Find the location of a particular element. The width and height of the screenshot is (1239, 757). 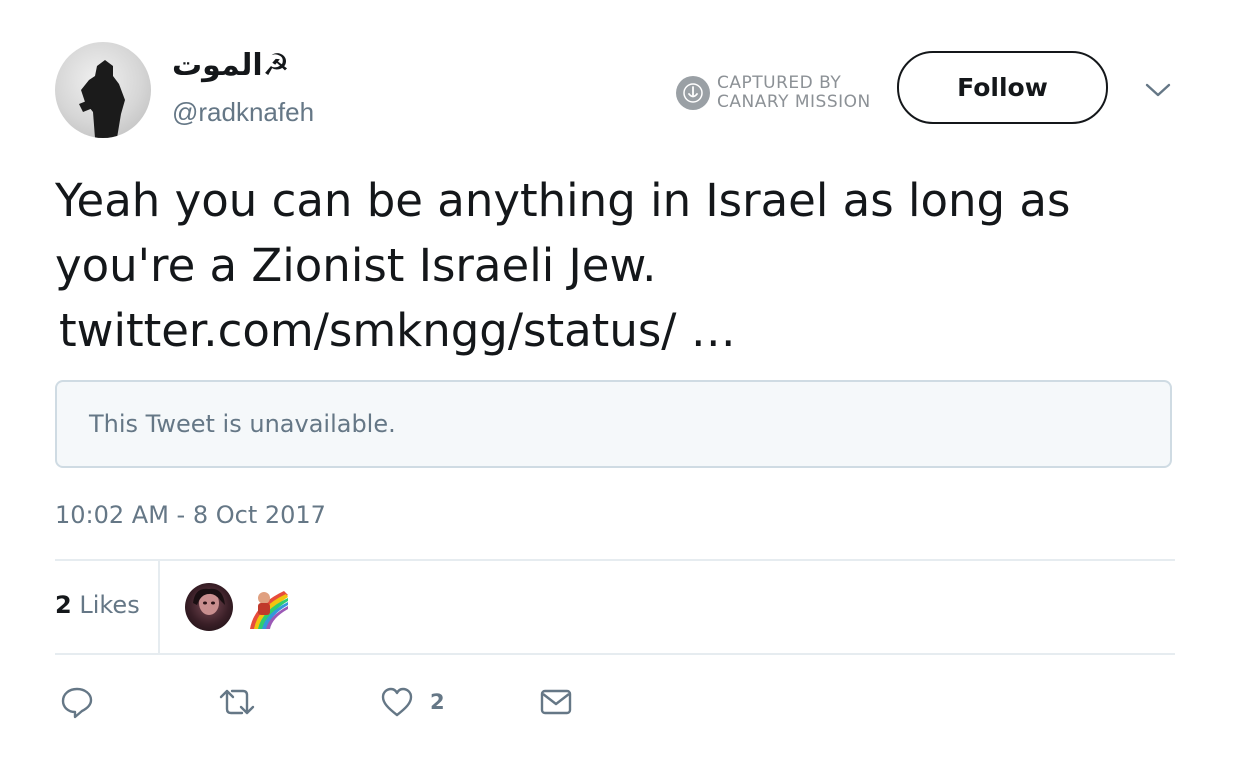

captured-by-line2: CANARY MISSION is located at coordinates (794, 102).